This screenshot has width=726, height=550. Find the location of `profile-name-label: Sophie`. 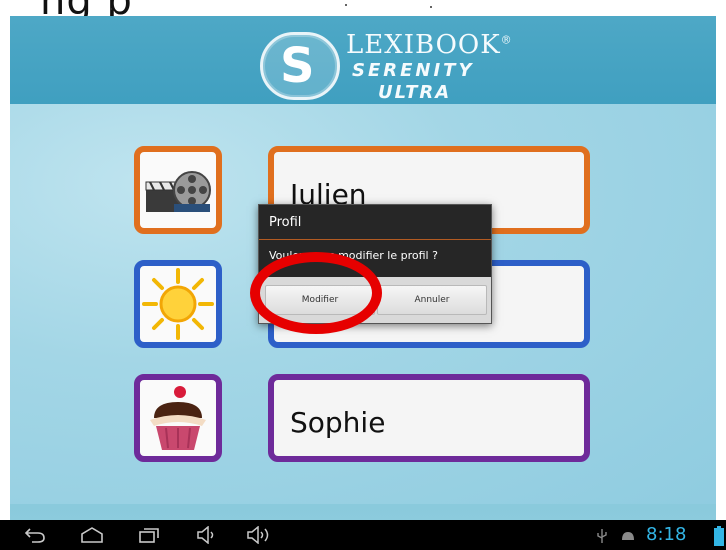

profile-name-label: Sophie is located at coordinates (338, 422).